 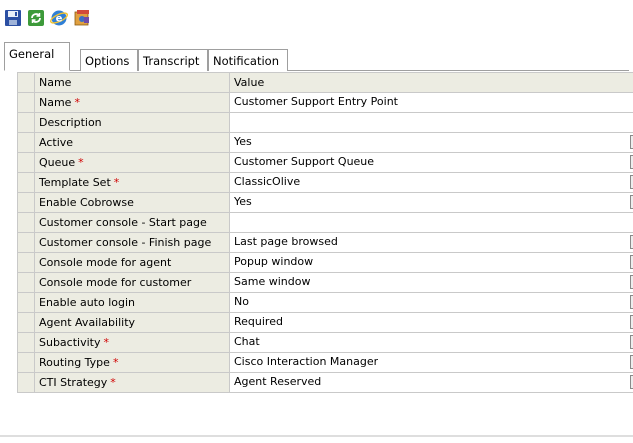 I want to click on properties-icon, so click(x=82, y=18).